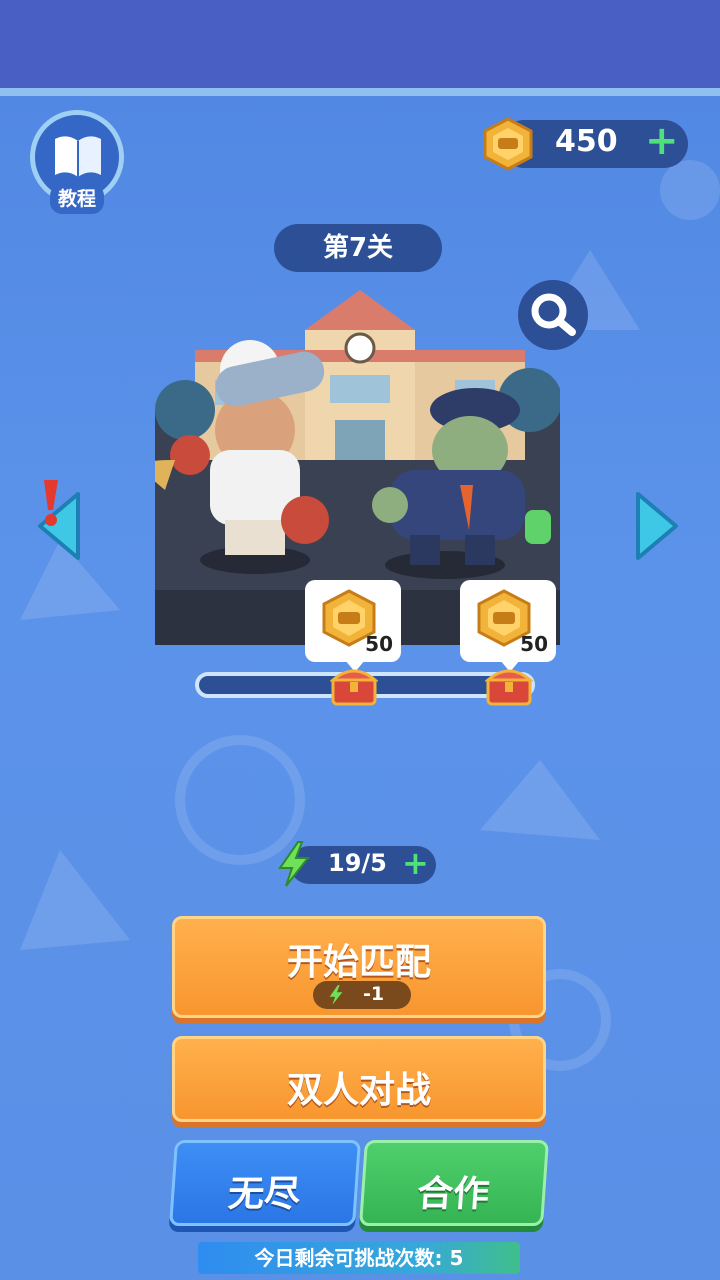  Describe the element at coordinates (374, 994) in the screenshot. I see `energy-cost: -1` at that location.